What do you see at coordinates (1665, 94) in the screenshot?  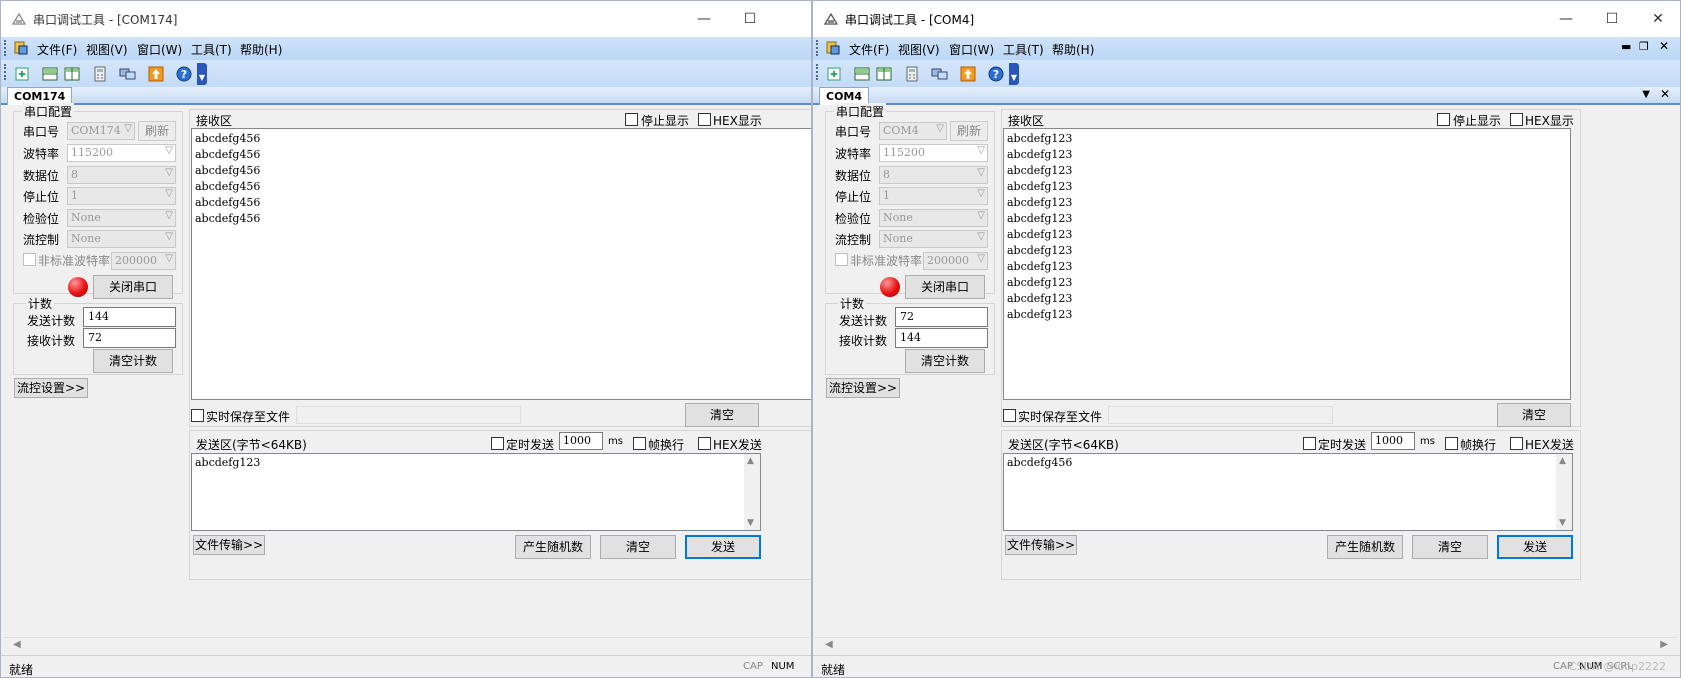 I see `tab-close-icon: ✕` at bounding box center [1665, 94].